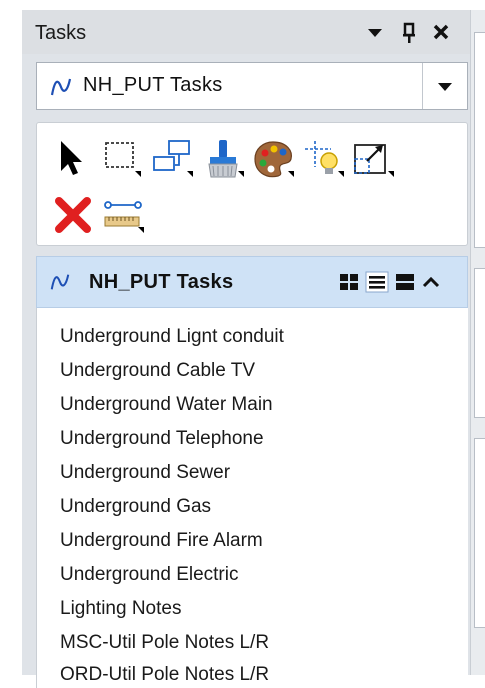  What do you see at coordinates (252, 86) in the screenshot?
I see `task-set-dropdown: NH_PUT Tasks` at bounding box center [252, 86].